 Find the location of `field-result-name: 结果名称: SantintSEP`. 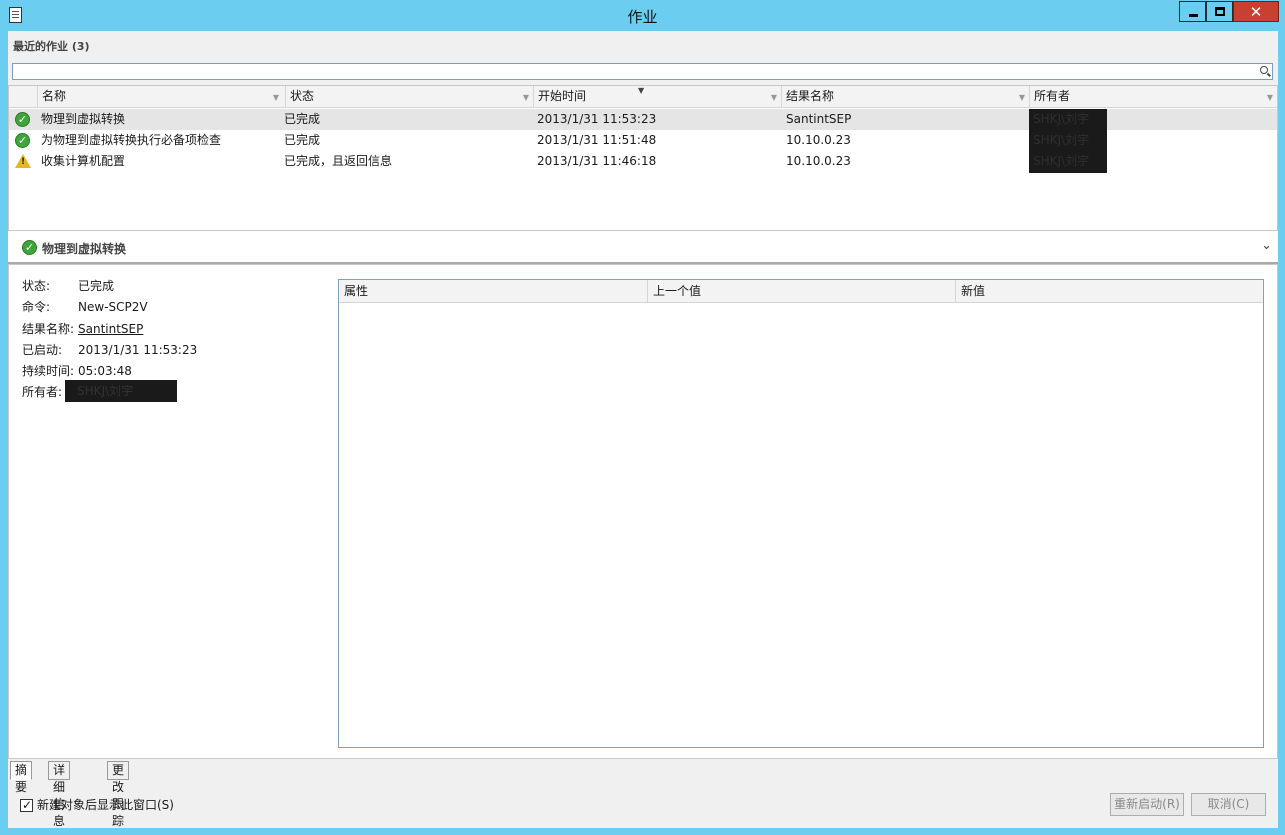

field-result-name: 结果名称: SantintSEP is located at coordinates (83, 329).